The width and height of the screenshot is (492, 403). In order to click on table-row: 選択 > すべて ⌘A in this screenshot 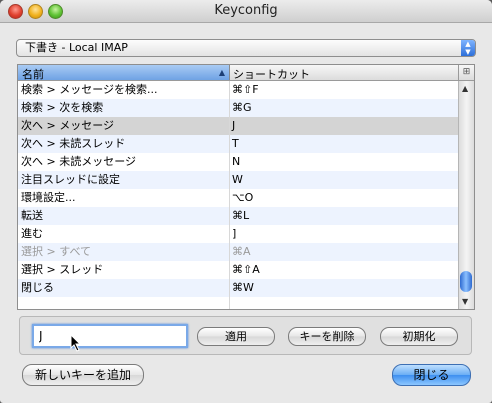, I will do `click(238, 252)`.